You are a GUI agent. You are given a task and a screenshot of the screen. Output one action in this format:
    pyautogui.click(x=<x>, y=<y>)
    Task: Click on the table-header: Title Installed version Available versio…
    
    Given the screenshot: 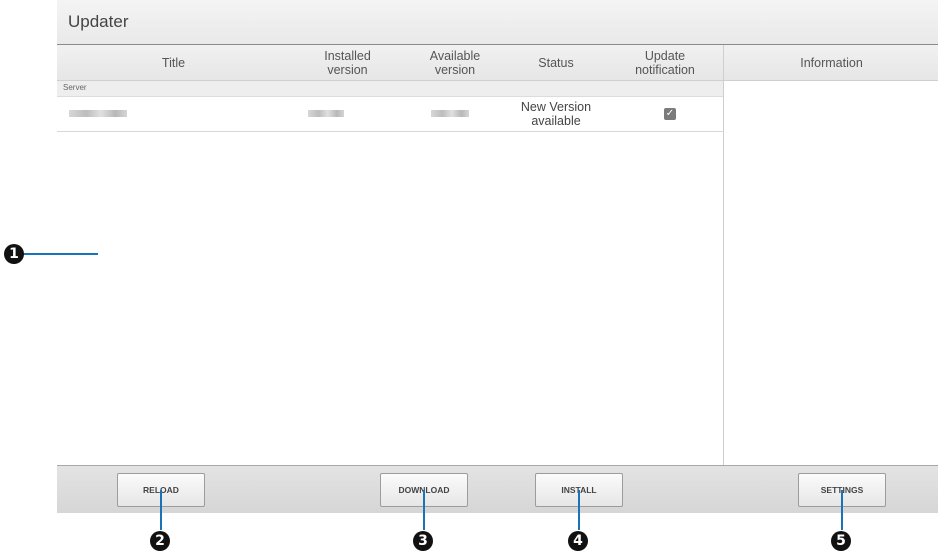 What is the action you would take?
    pyautogui.click(x=390, y=63)
    